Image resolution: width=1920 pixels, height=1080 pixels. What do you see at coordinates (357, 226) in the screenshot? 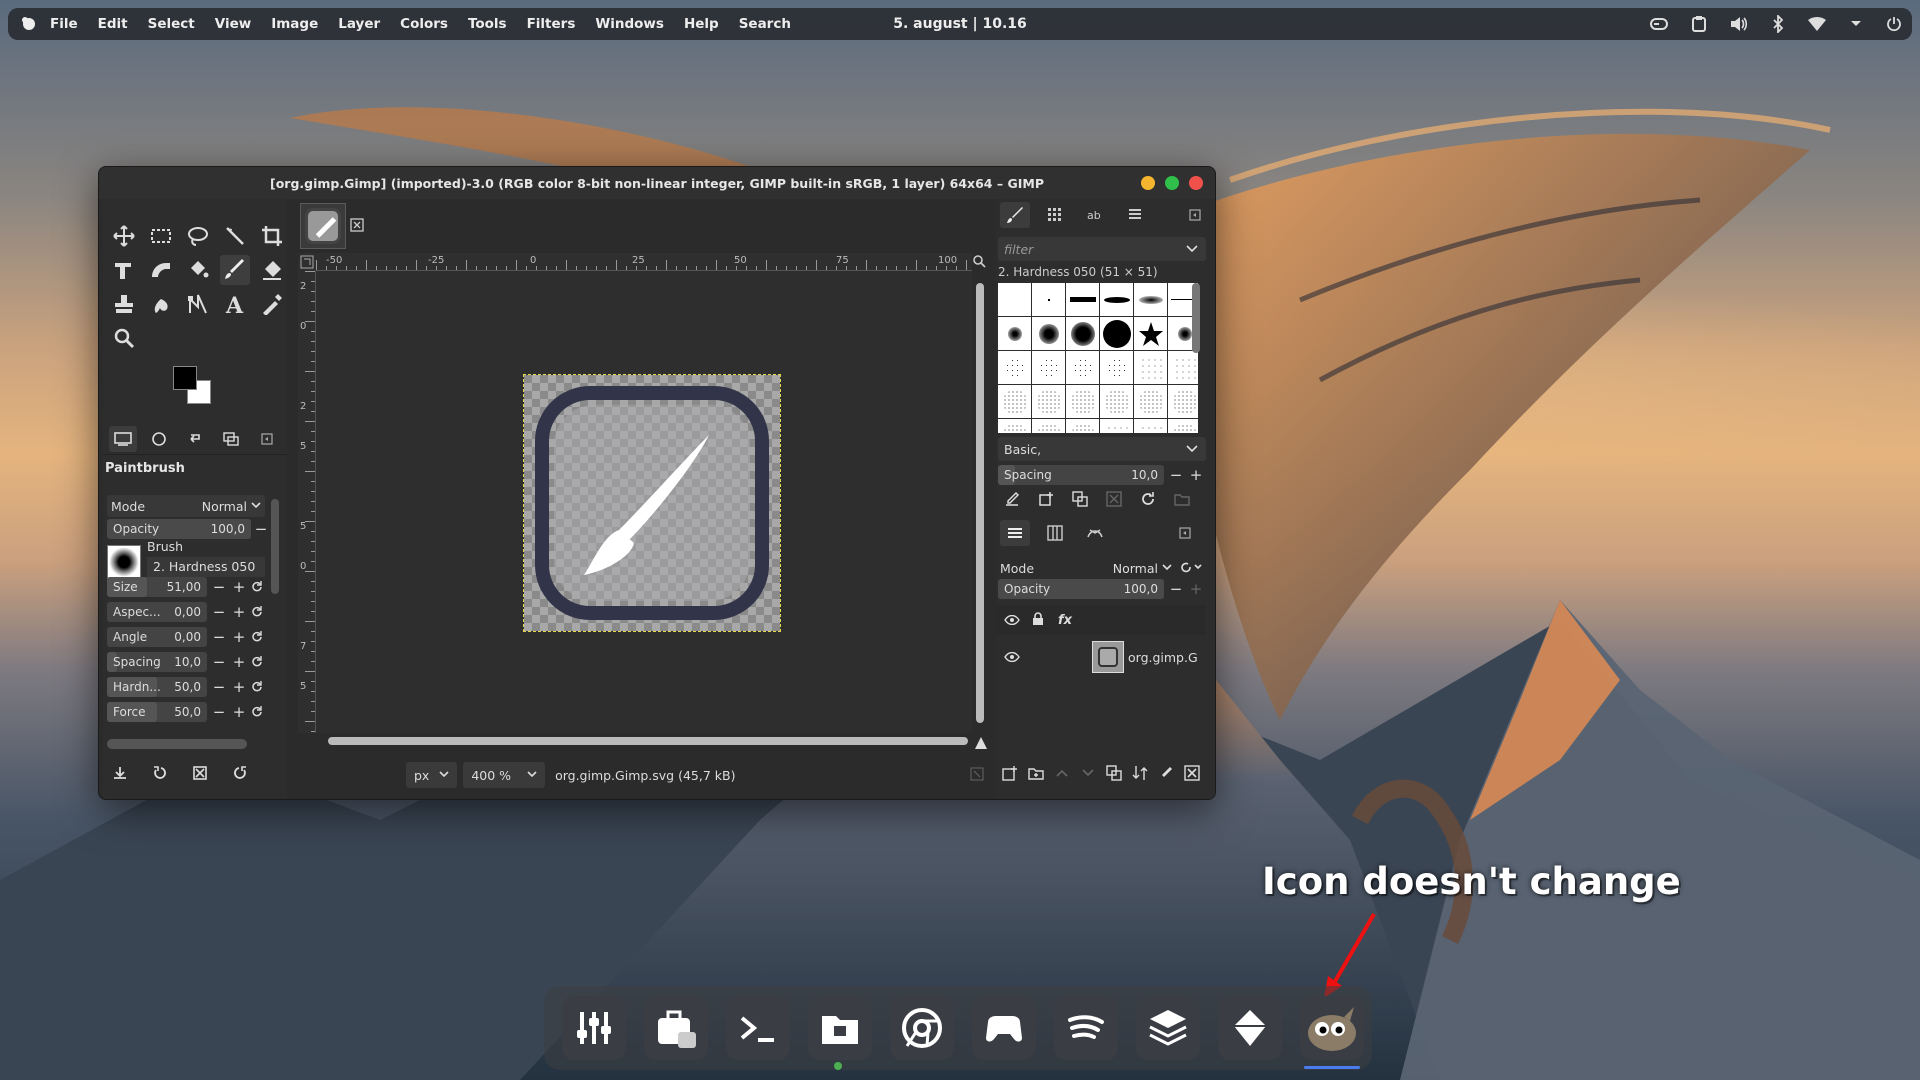
I see `close-image-tab-icon` at bounding box center [357, 226].